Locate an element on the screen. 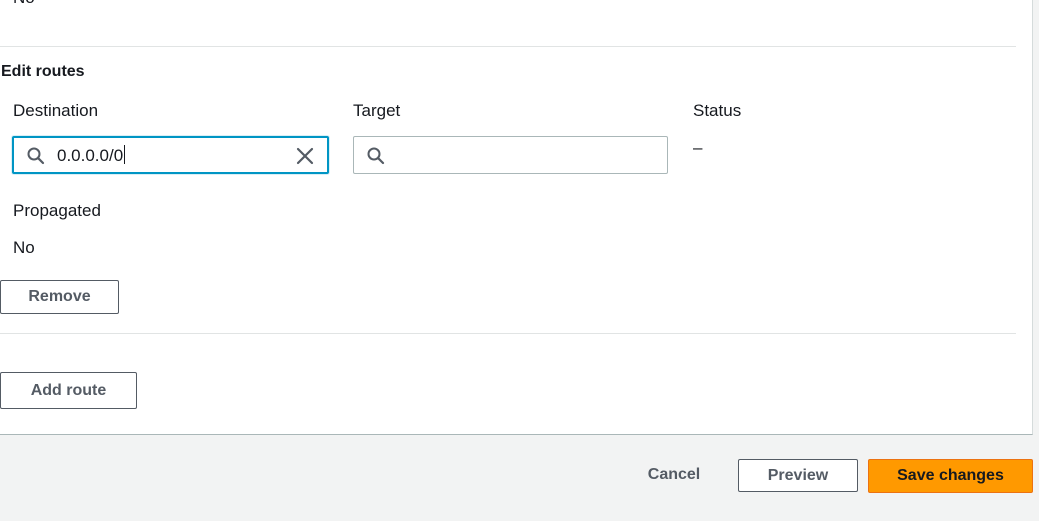  text-caret is located at coordinates (125, 154).